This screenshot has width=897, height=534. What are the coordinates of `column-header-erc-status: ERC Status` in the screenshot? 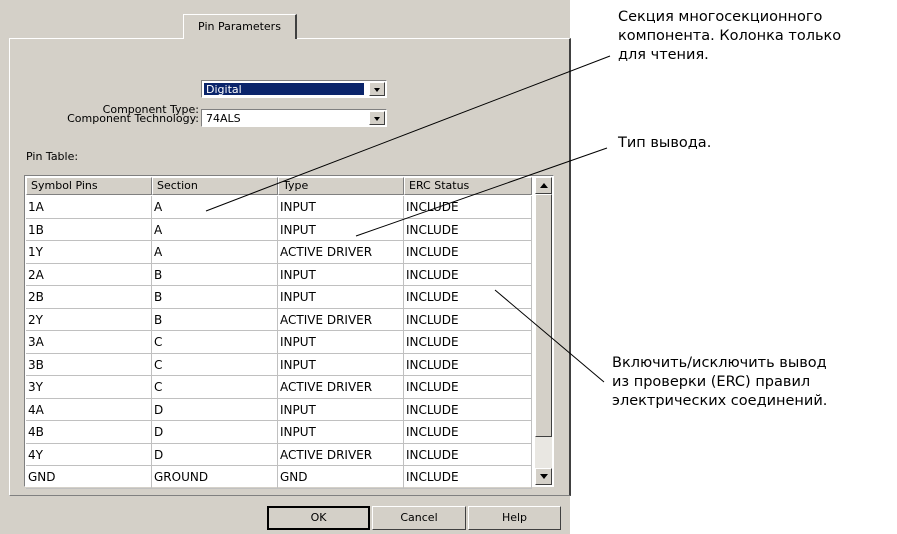 It's located at (468, 186).